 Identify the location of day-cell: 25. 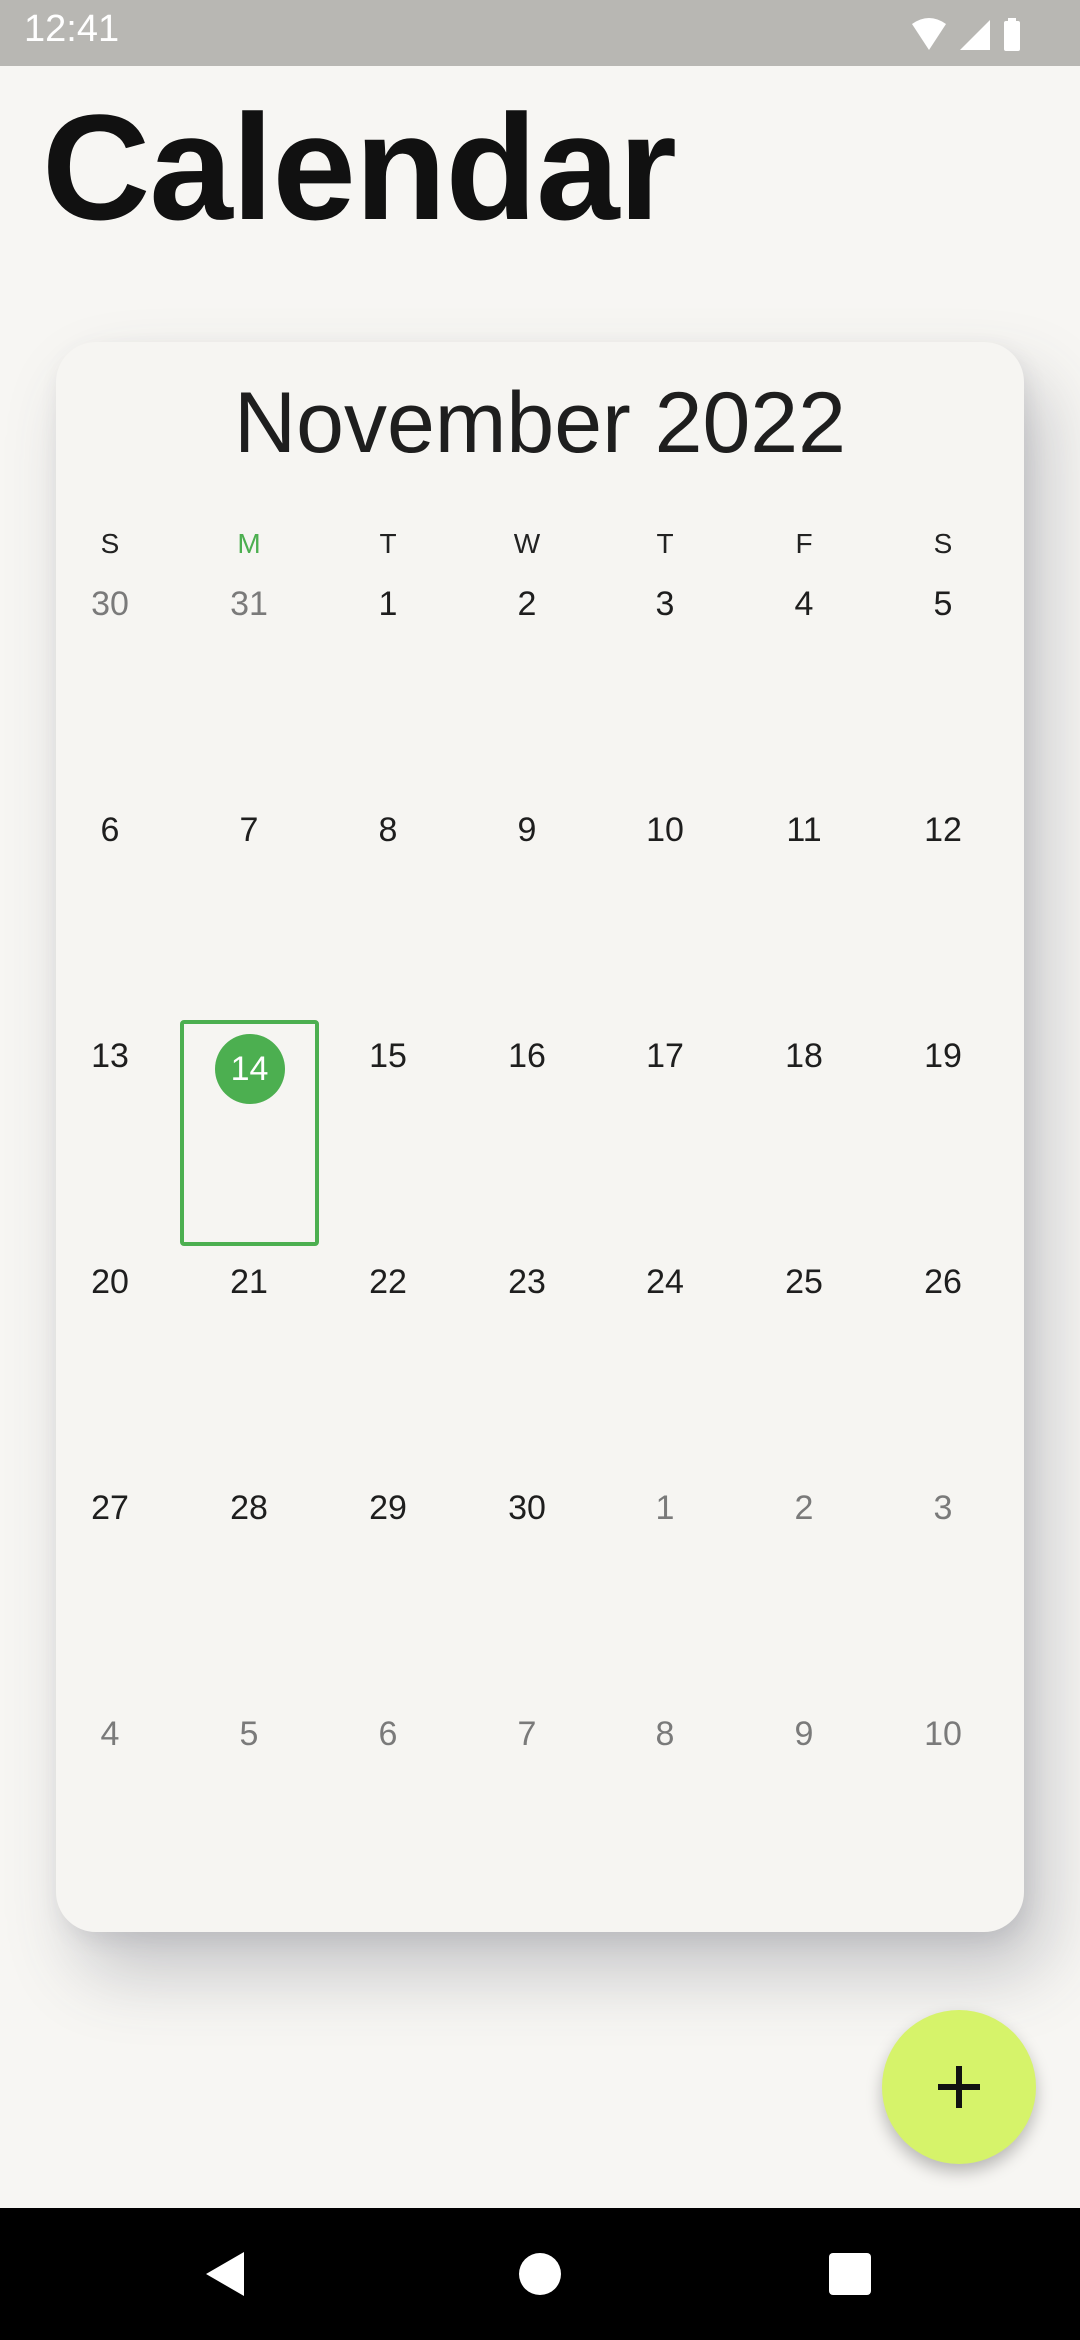
(804, 1359).